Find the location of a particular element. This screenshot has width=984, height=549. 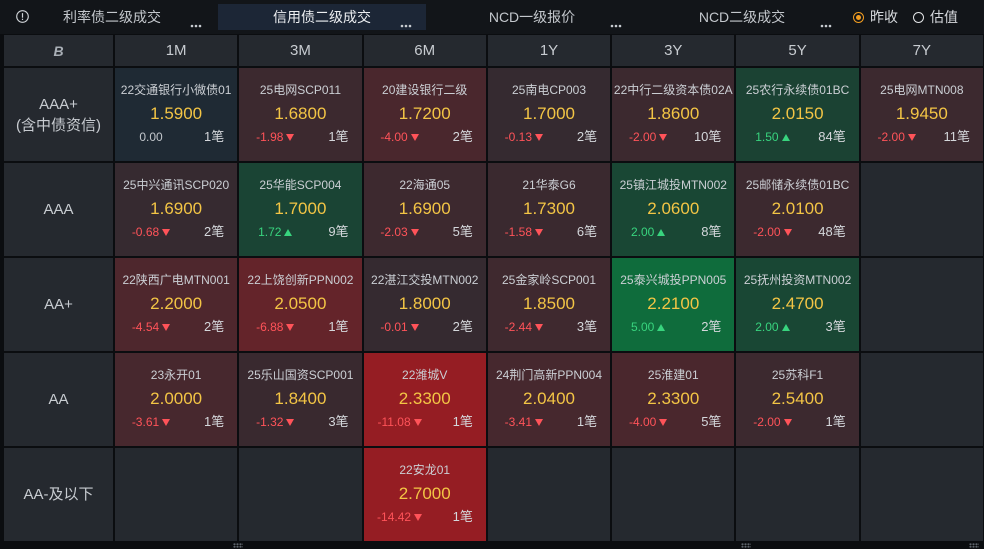

bond-name: 25电网SCP011 is located at coordinates (300, 90).